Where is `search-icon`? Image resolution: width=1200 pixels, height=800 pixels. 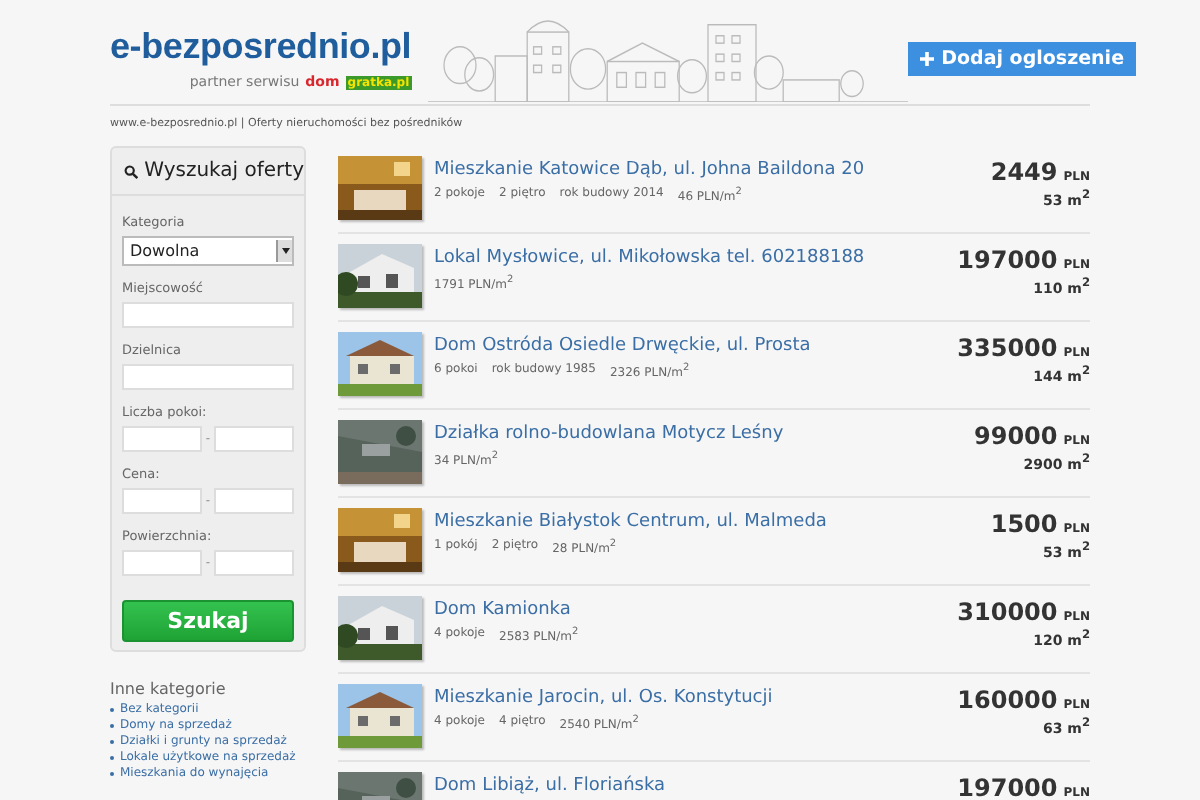
search-icon is located at coordinates (131, 171).